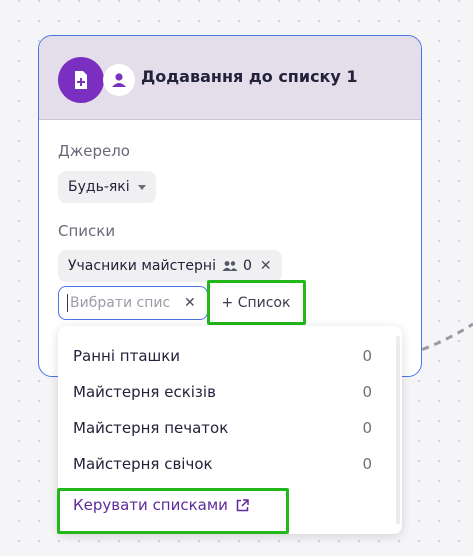 This screenshot has height=556, width=473. I want to click on source-select: Будь-які, so click(107, 187).